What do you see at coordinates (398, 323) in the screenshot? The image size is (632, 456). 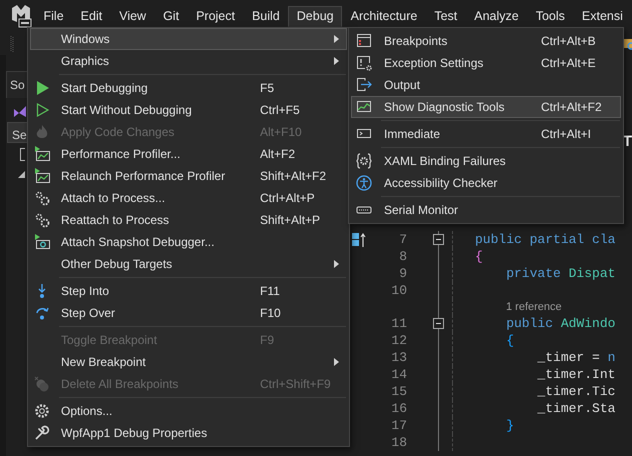 I see `line-number: 11` at bounding box center [398, 323].